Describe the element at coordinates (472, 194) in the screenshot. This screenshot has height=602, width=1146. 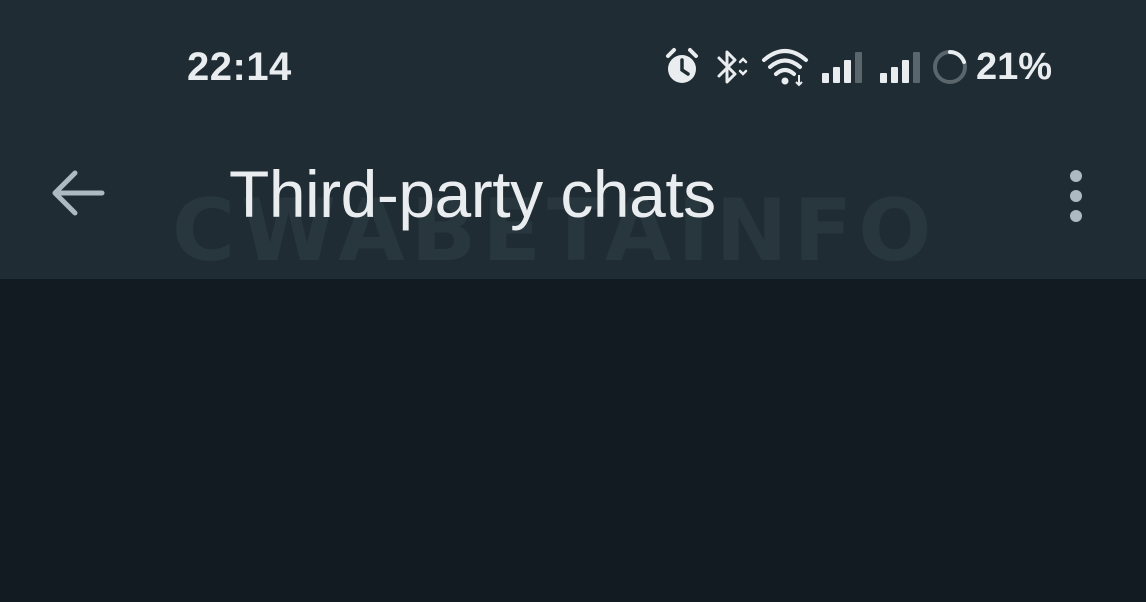
I see `page-title: Third-party chats` at that location.